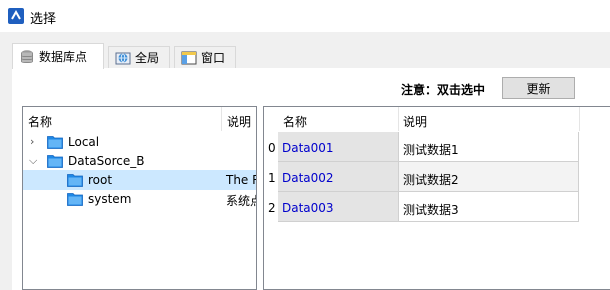 The height and width of the screenshot is (290, 610). Describe the element at coordinates (123, 58) in the screenshot. I see `globe-icon` at that location.